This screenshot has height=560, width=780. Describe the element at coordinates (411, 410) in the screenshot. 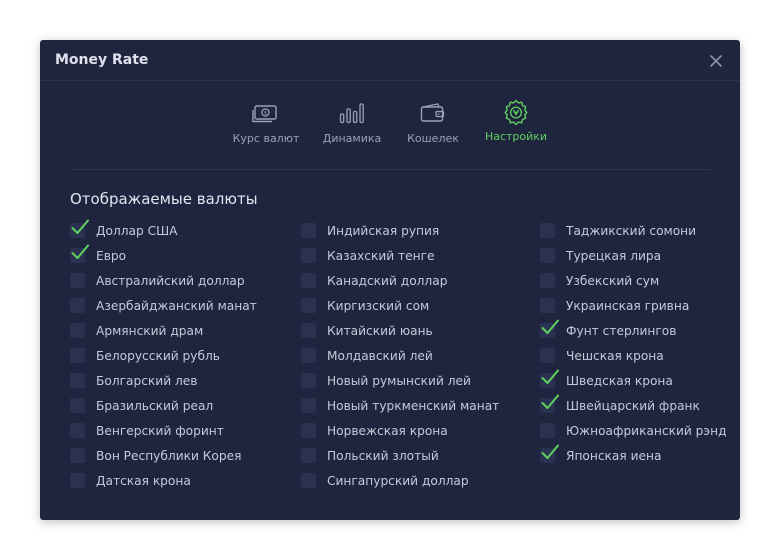

I see `currency-option: Новый туркменский манат` at that location.